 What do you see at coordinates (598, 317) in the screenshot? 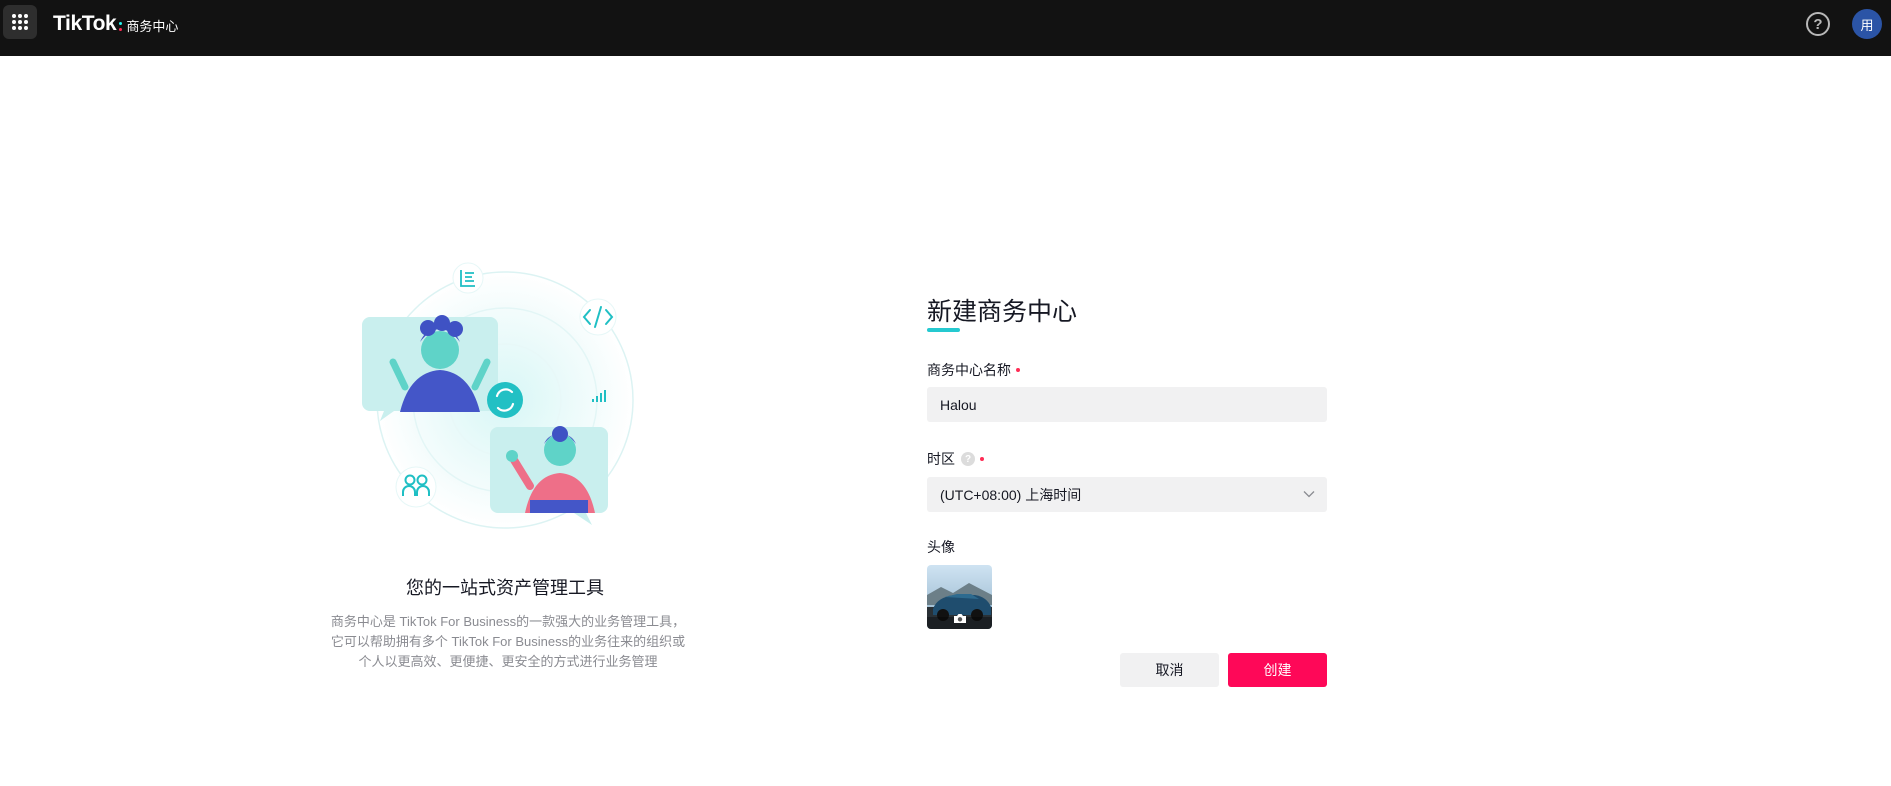
I see `code-icon` at bounding box center [598, 317].